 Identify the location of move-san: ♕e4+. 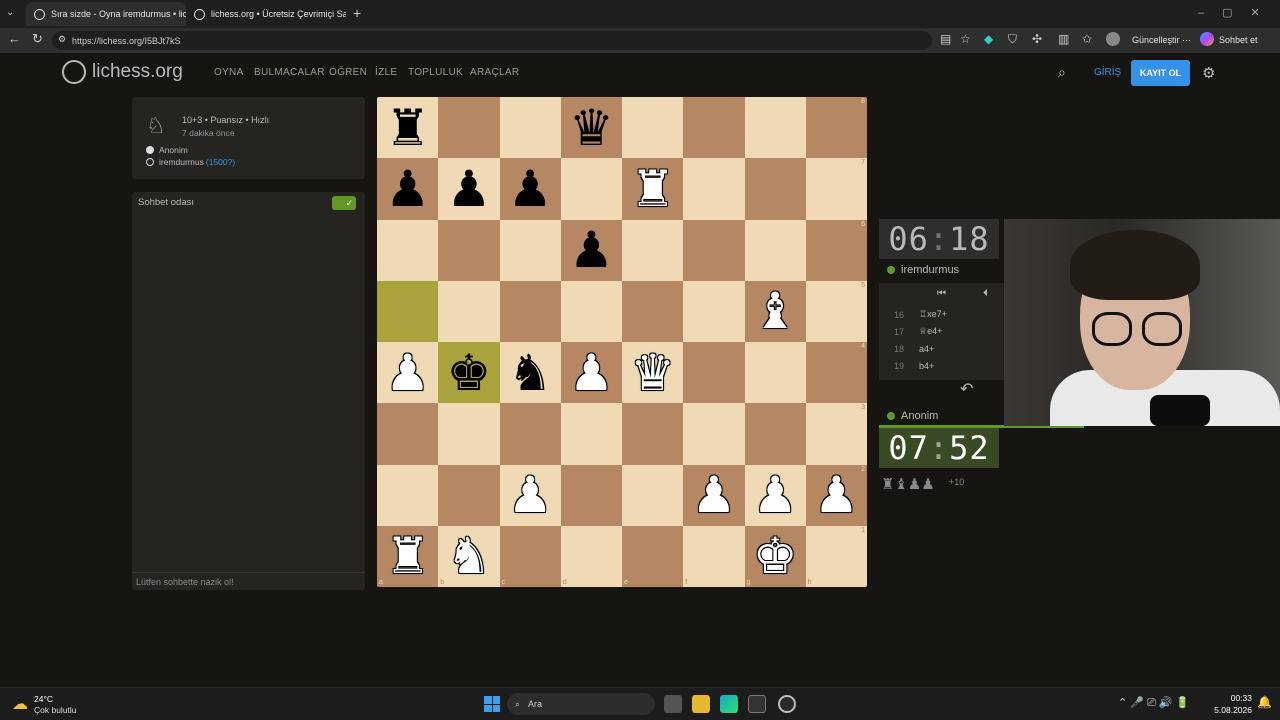
(930, 331).